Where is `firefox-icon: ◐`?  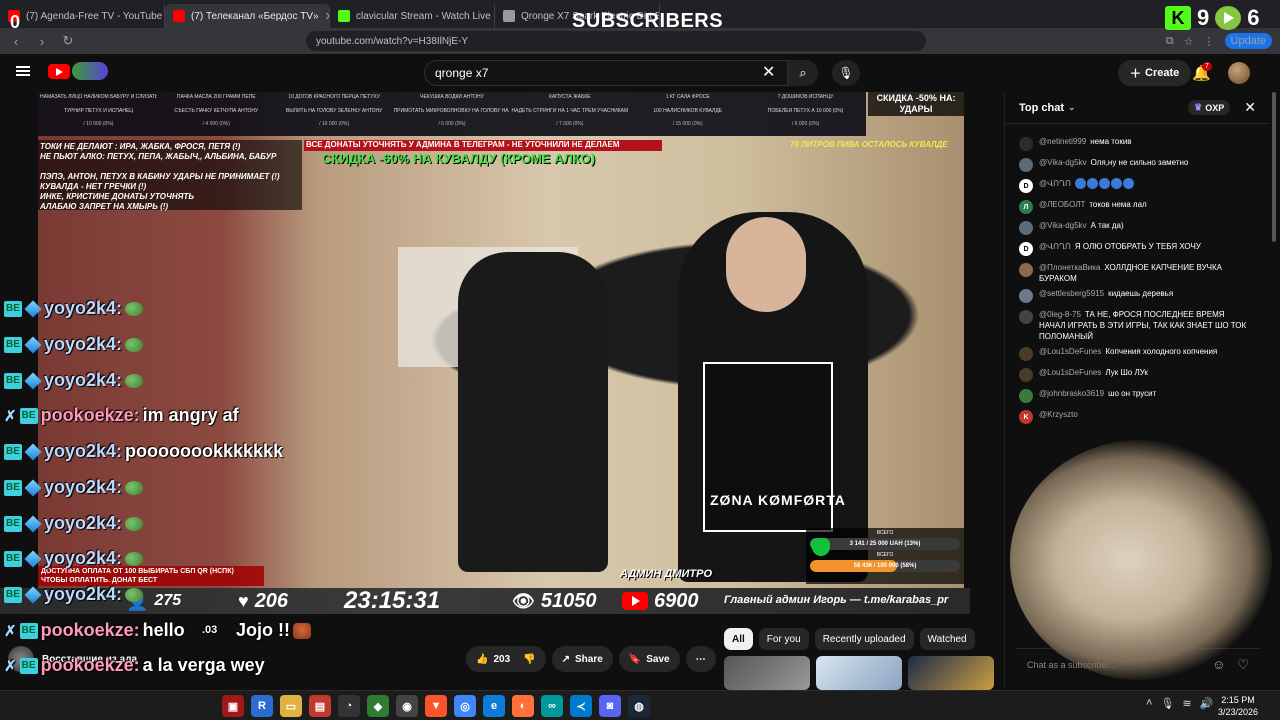
firefox-icon: ◐ is located at coordinates (523, 706).